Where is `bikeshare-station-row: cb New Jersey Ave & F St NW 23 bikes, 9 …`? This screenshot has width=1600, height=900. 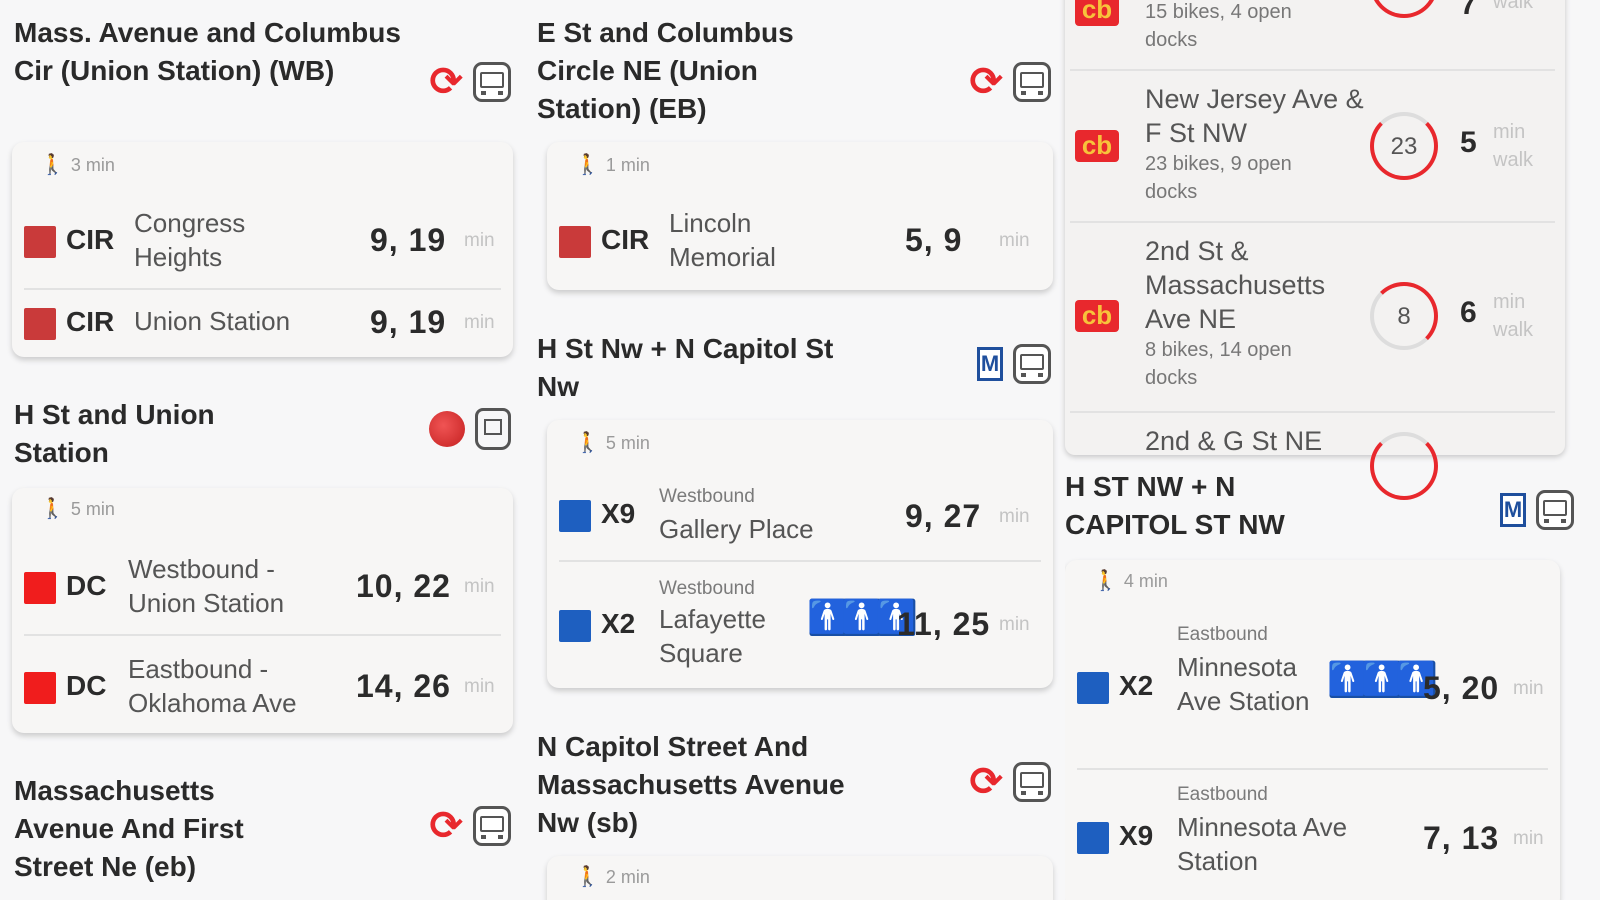
bikeshare-station-row: cb New Jersey Ave & F St NW 23 bikes, 9 … is located at coordinates (1315, 152).